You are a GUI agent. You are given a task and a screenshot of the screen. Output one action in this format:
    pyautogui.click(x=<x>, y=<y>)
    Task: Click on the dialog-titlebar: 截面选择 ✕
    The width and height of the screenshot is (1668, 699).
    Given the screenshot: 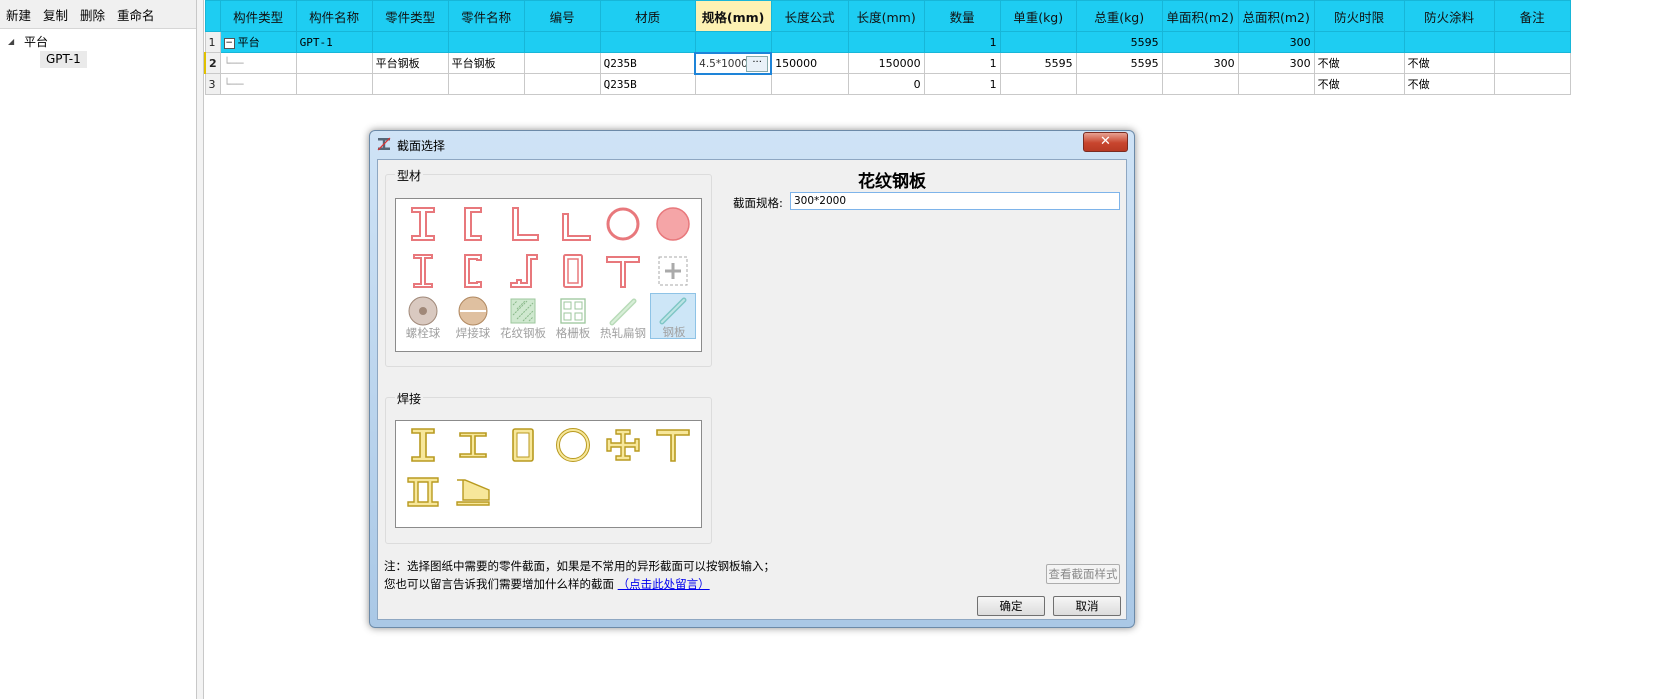 What is the action you would take?
    pyautogui.click(x=752, y=144)
    